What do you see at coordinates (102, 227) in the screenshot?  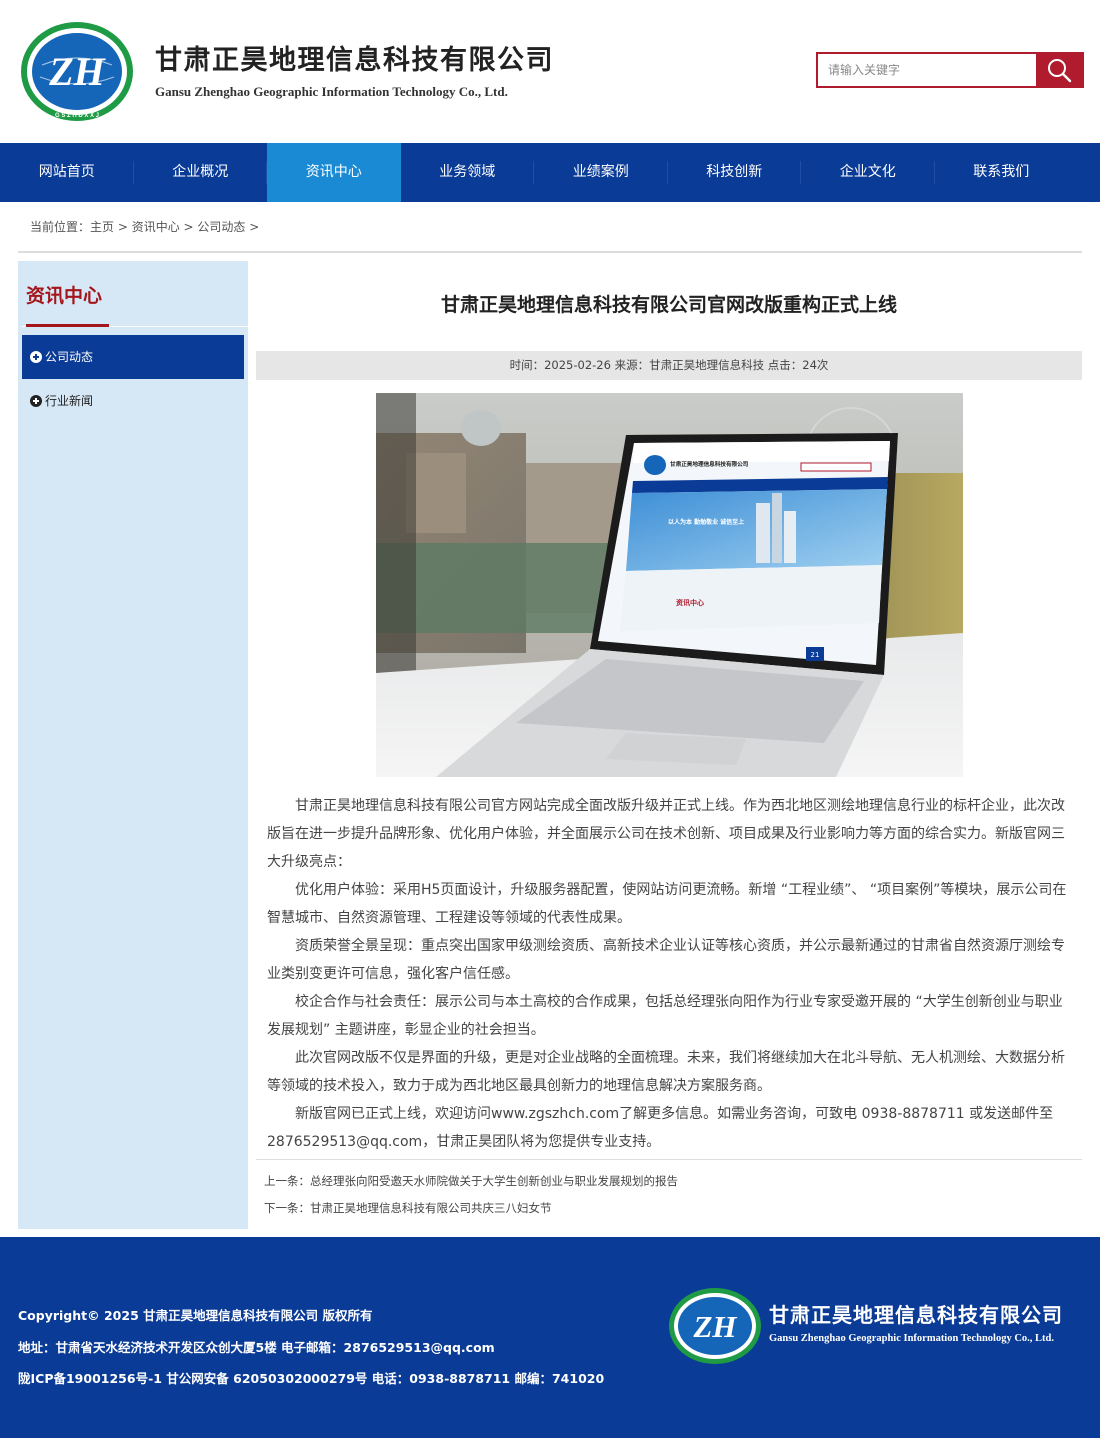 I see `breadcrumb-home: 主页` at bounding box center [102, 227].